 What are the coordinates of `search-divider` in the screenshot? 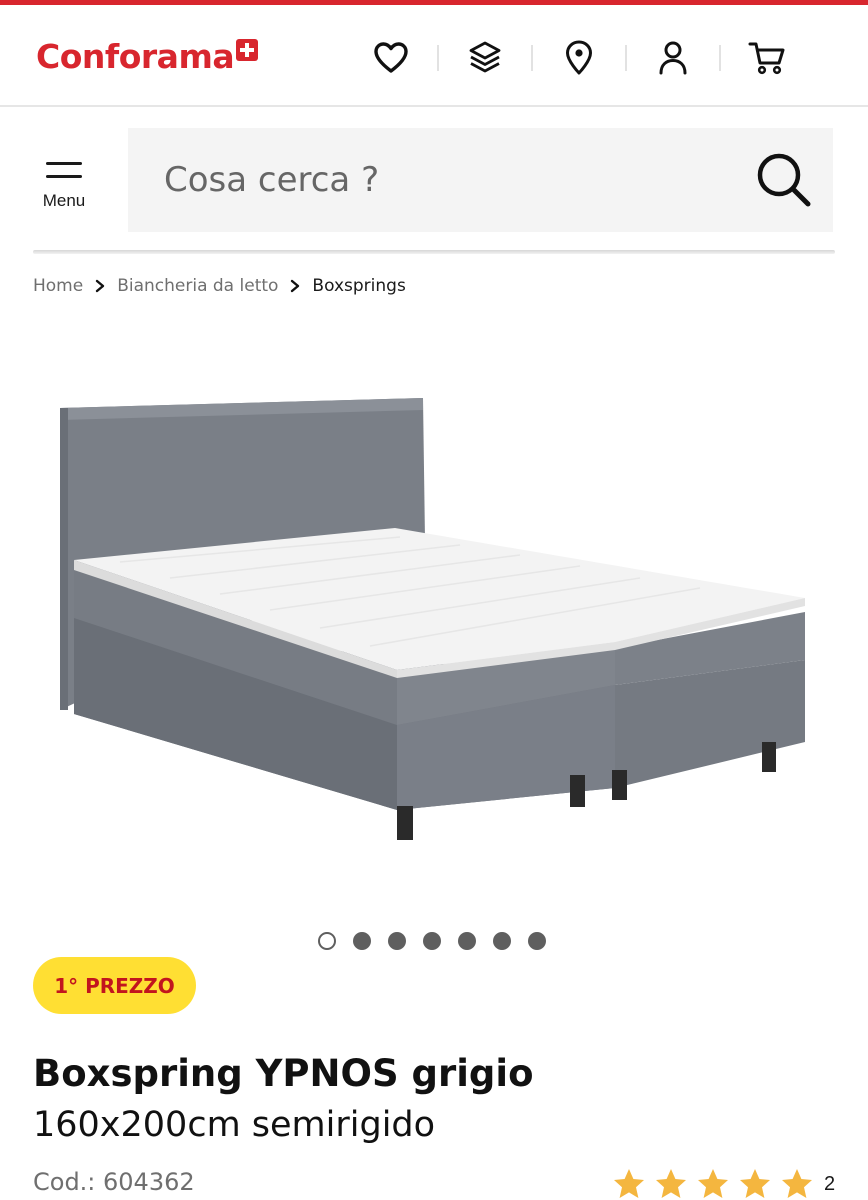 It's located at (434, 252).